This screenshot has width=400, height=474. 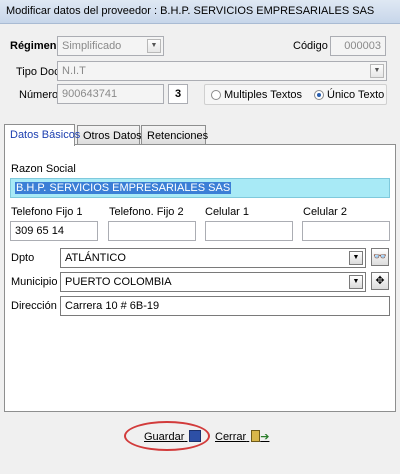 What do you see at coordinates (43, 169) in the screenshot?
I see `razon-social-label: Razon Social` at bounding box center [43, 169].